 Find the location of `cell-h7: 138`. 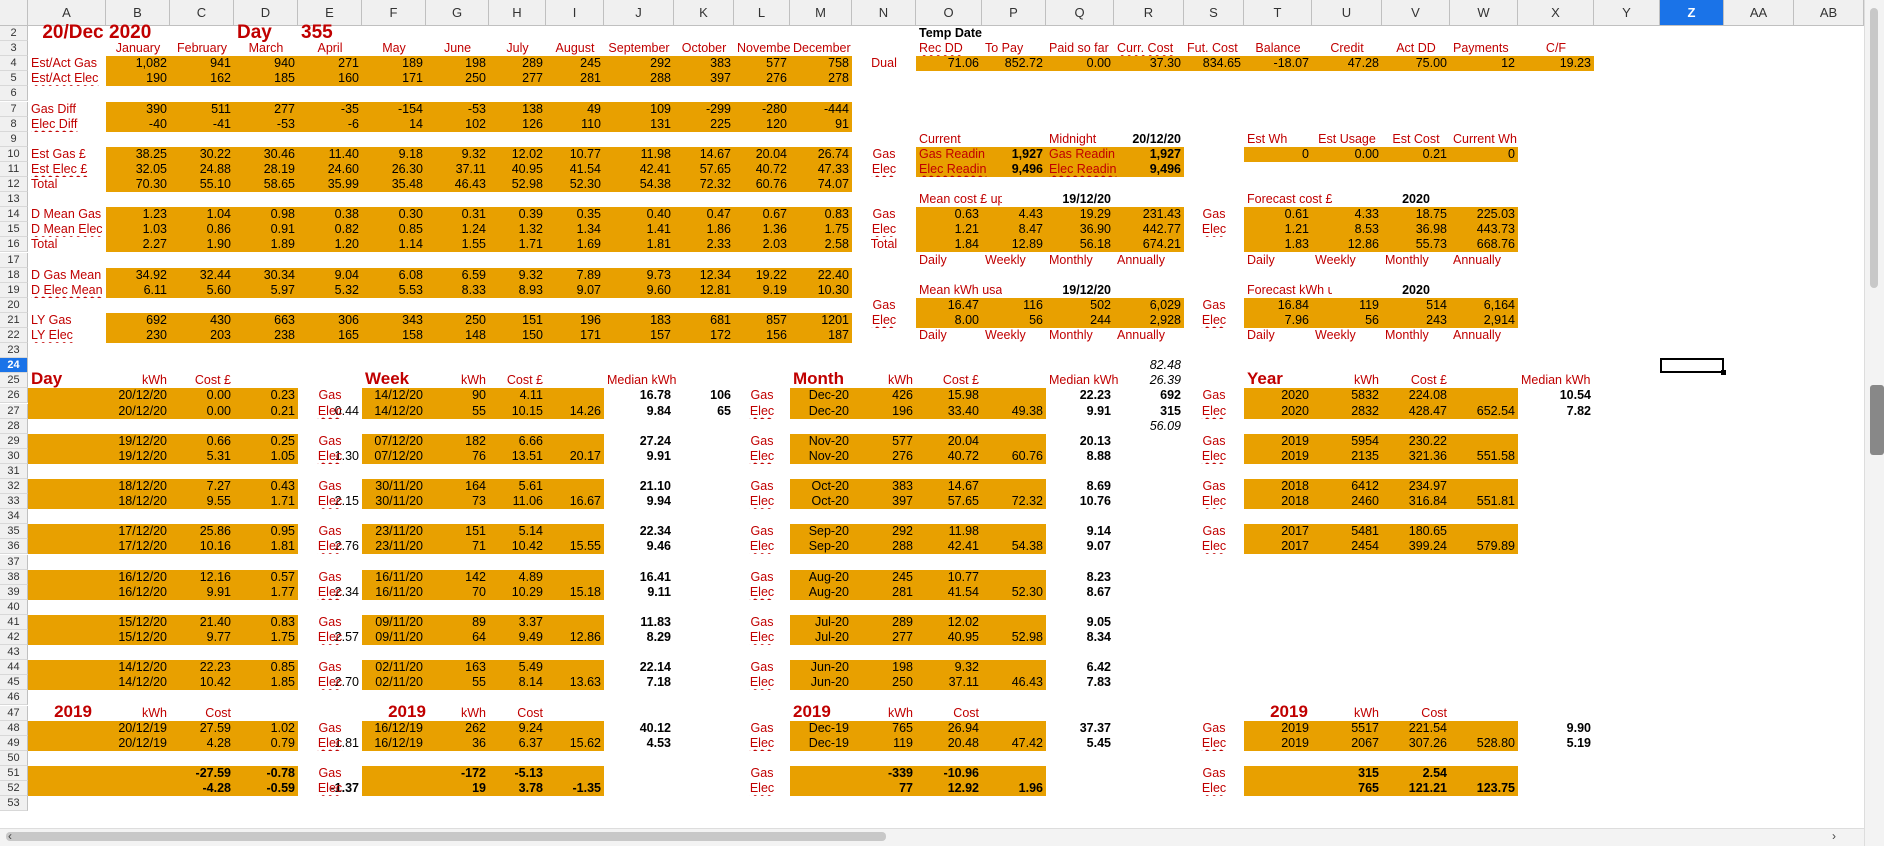

cell-h7: 138 is located at coordinates (517, 109).